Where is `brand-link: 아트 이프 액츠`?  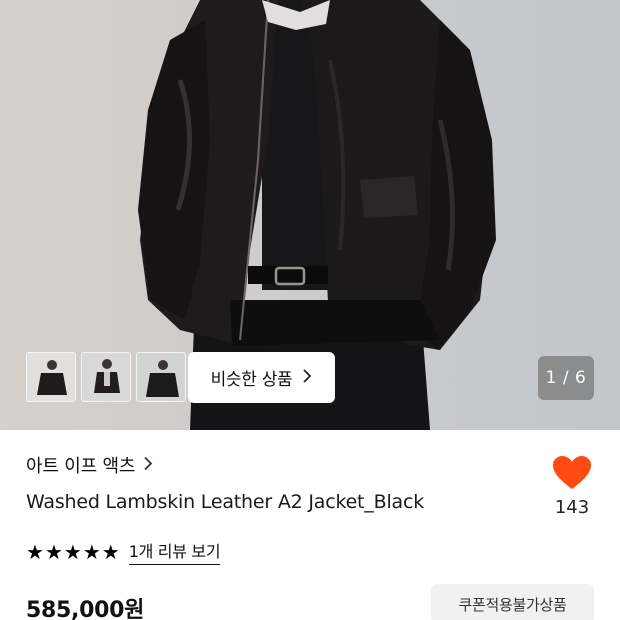
brand-link: 아트 이프 액츠 is located at coordinates (89, 465).